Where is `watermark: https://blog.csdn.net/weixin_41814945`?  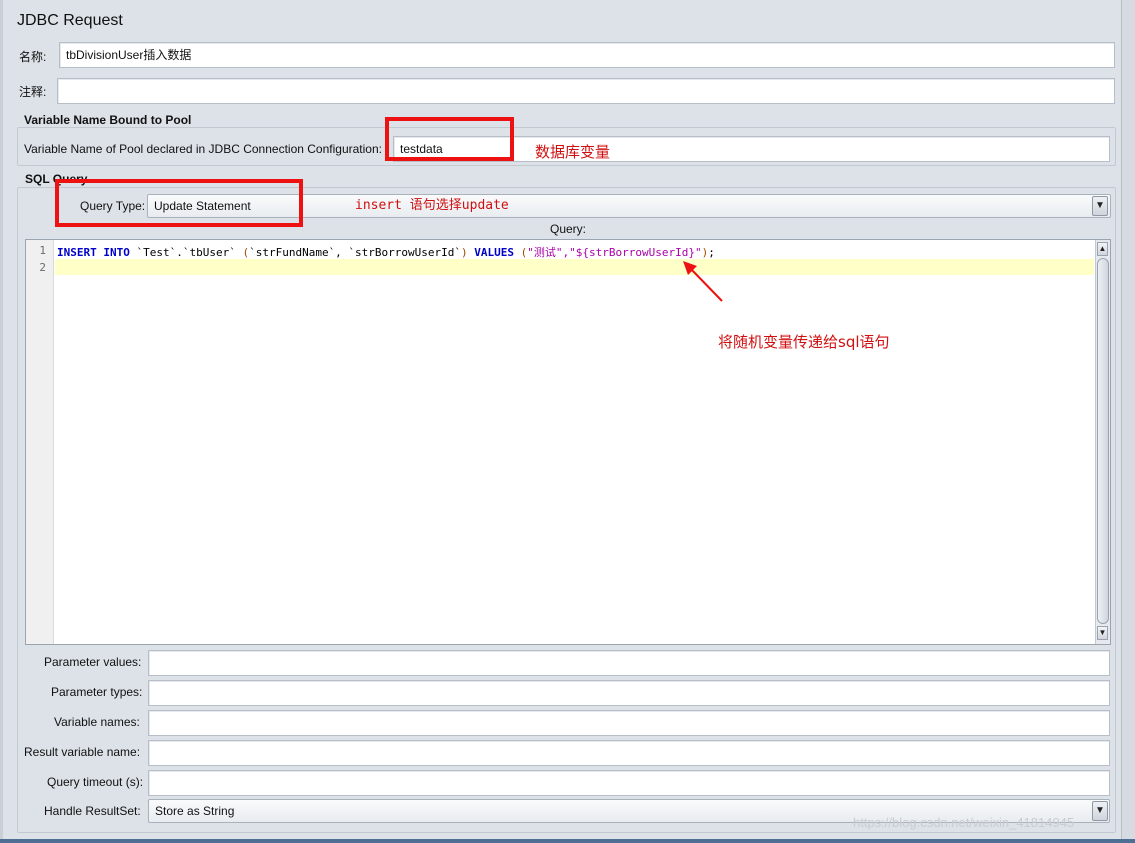 watermark: https://blog.csdn.net/weixin_41814945 is located at coordinates (964, 822).